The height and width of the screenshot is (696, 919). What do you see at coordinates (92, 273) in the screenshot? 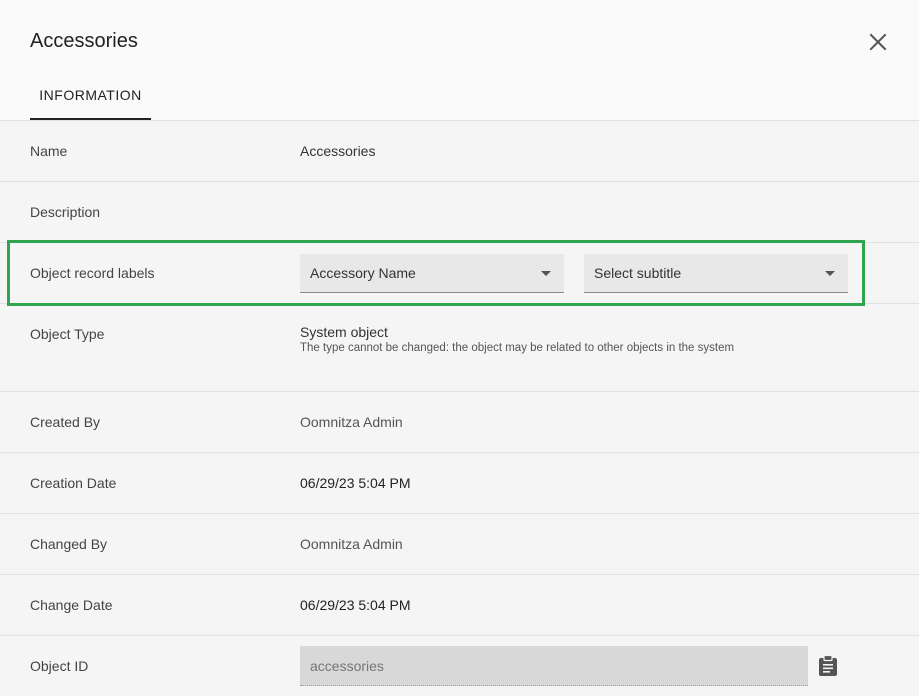
I see `record-labels-label: Object record labels` at bounding box center [92, 273].